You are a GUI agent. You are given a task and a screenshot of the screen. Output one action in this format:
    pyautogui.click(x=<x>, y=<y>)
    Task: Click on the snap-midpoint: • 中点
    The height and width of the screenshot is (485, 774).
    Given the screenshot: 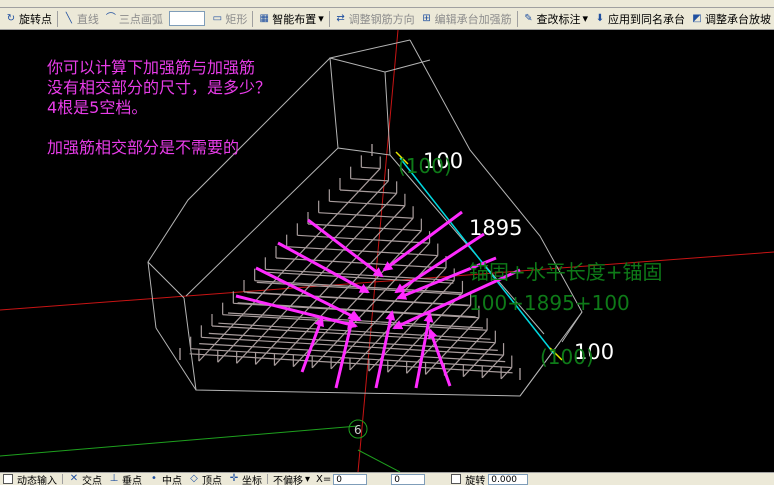 What is the action you would take?
    pyautogui.click(x=165, y=479)
    